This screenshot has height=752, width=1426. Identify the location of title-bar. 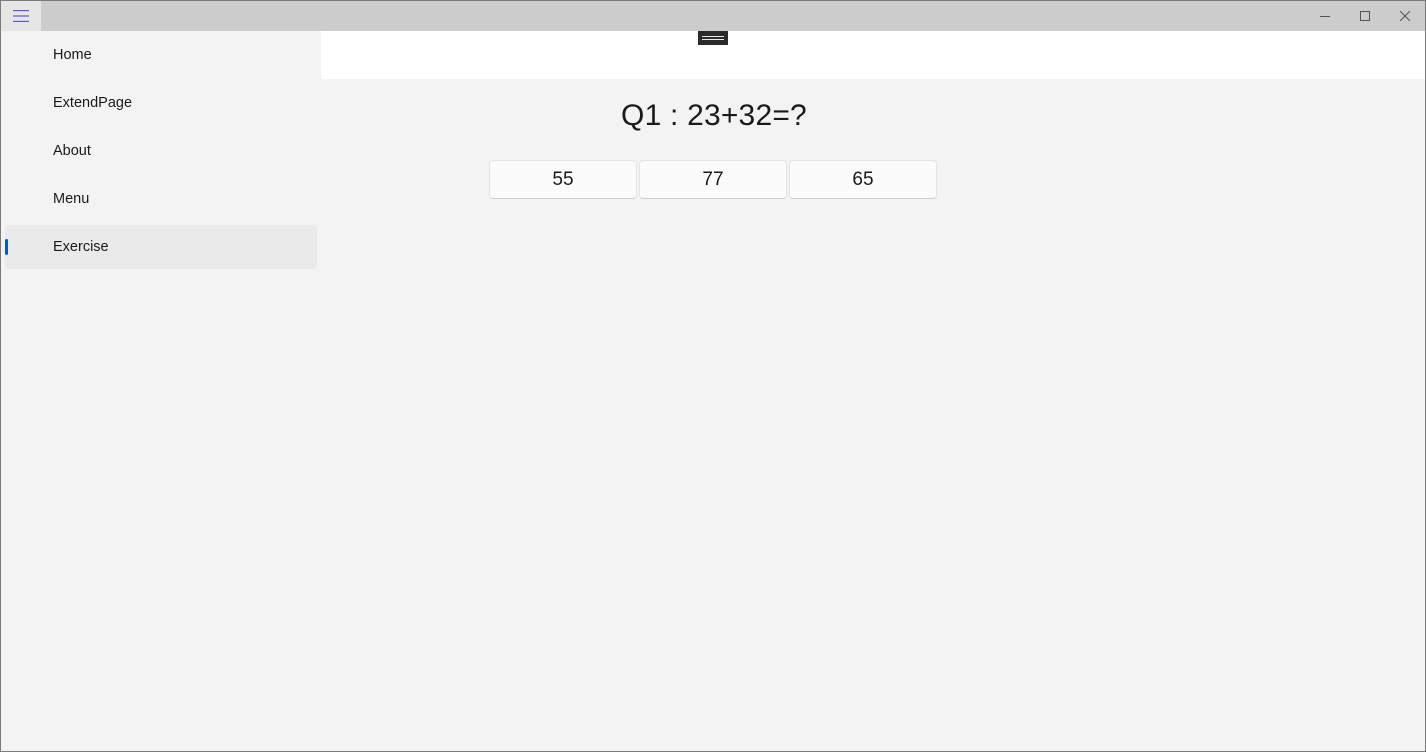
(713, 16).